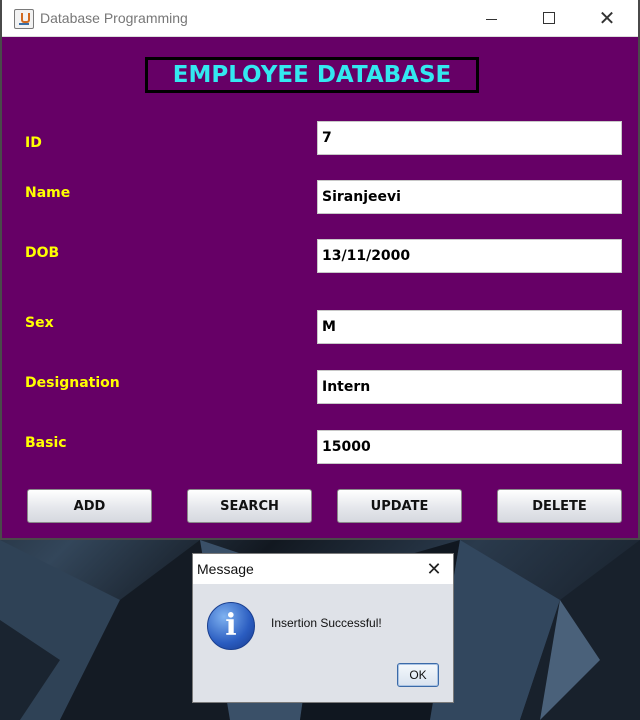  What do you see at coordinates (469, 447) in the screenshot?
I see `basic-field: 15000` at bounding box center [469, 447].